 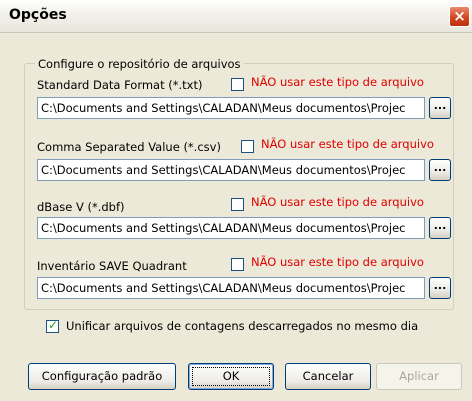 I want to click on close-icon: ×, so click(x=459, y=16).